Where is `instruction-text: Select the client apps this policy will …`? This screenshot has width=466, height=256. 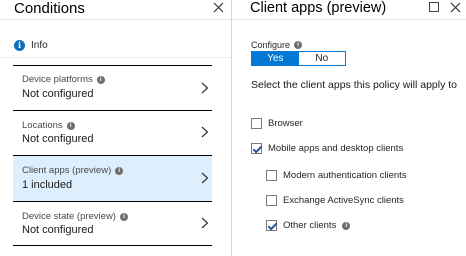 instruction-text: Select the client apps this policy will … is located at coordinates (354, 85).